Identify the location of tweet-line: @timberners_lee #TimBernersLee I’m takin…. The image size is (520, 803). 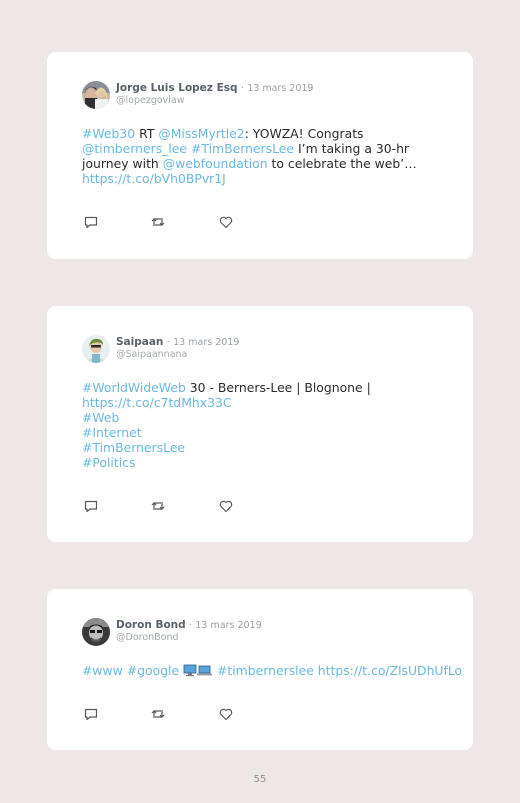
(262, 148).